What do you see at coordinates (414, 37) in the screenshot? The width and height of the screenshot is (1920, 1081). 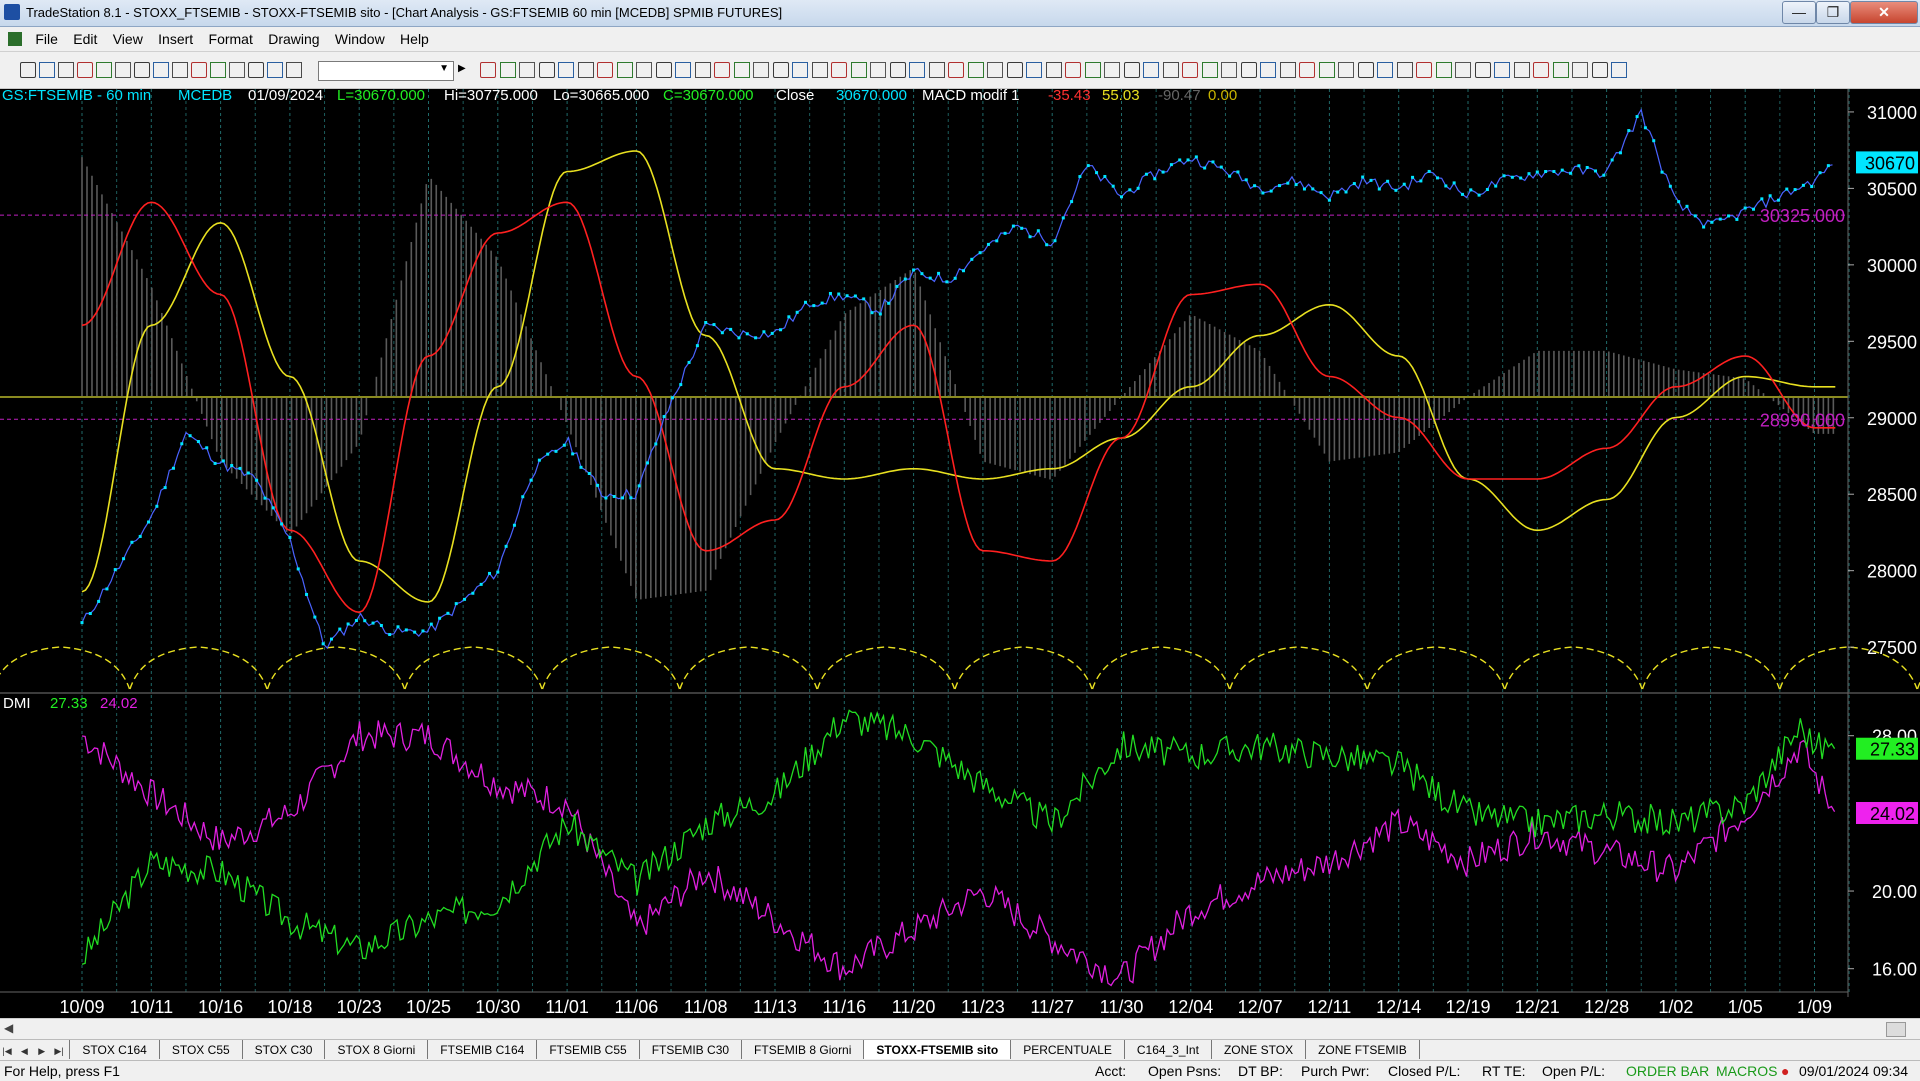 I see `menu-help: Help` at bounding box center [414, 37].